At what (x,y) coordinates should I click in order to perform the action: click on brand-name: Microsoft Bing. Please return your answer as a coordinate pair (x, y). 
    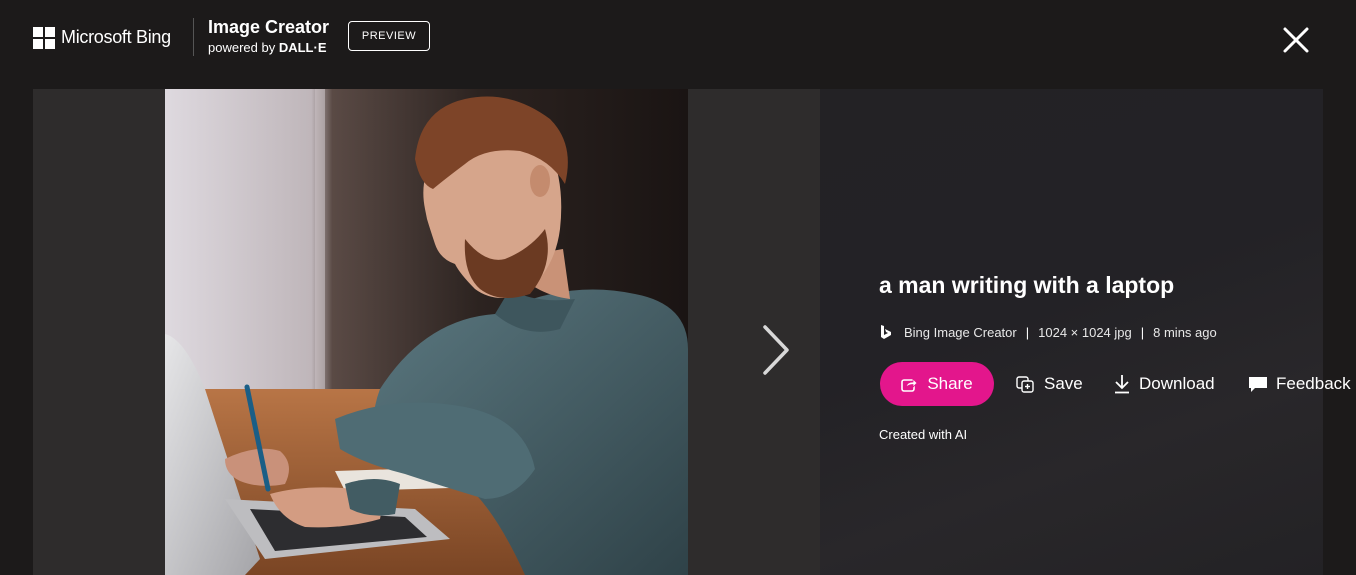
    Looking at the image, I should click on (116, 37).